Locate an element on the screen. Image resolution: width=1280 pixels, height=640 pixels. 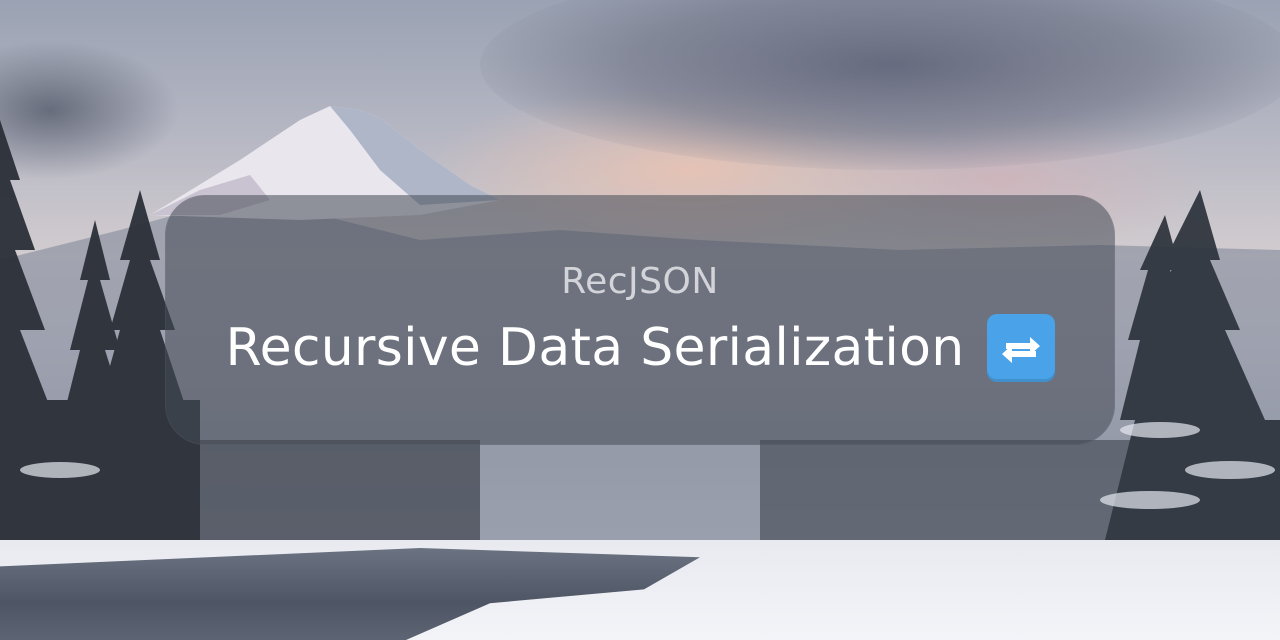
title-row: Recursive Data Serialization is located at coordinates (640, 348).